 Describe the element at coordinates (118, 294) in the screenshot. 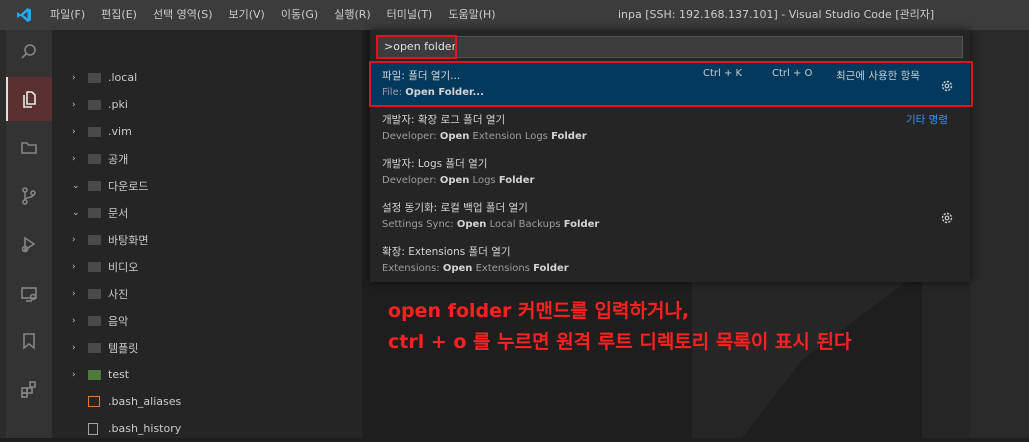

I see `tree-item-label: 사진` at that location.